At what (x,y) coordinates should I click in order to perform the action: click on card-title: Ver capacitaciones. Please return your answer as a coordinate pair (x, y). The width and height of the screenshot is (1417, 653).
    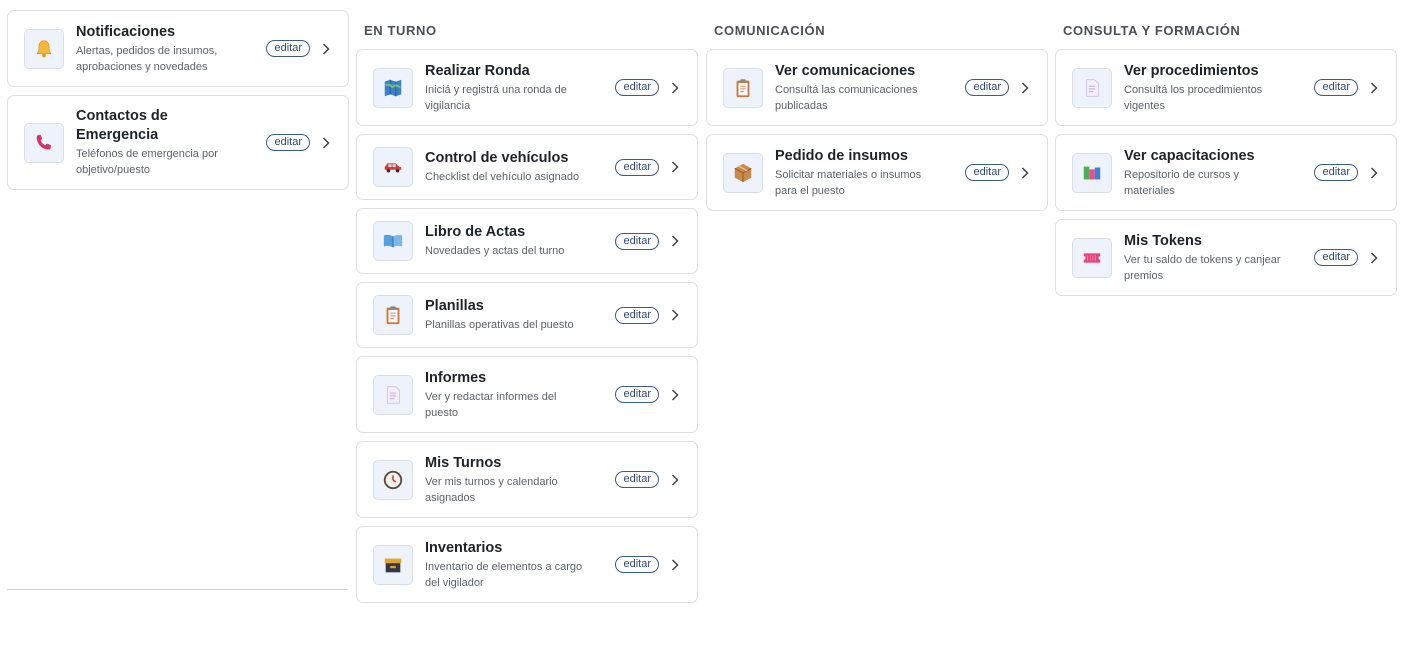
    Looking at the image, I should click on (1189, 155).